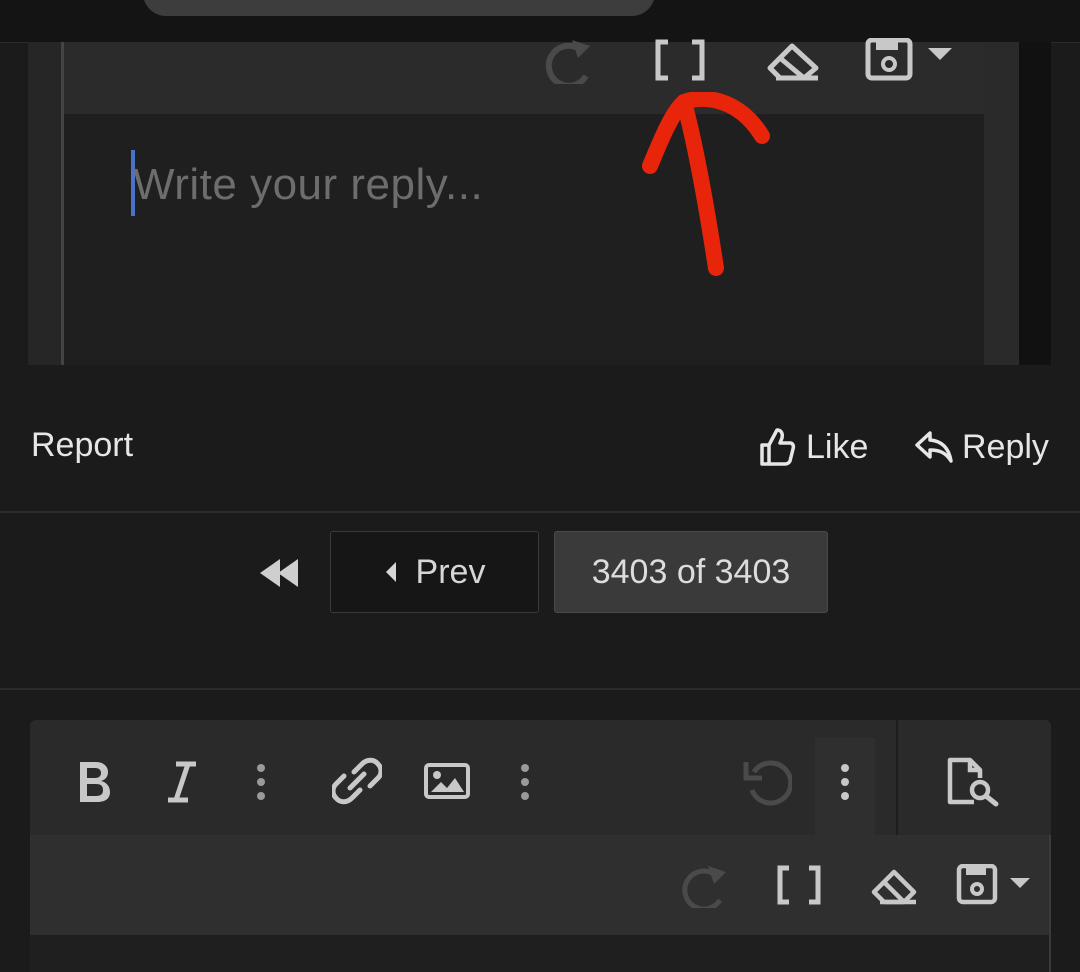 This screenshot has height=972, width=1080. Describe the element at coordinates (261, 782) in the screenshot. I see `more-text-icon` at that location.